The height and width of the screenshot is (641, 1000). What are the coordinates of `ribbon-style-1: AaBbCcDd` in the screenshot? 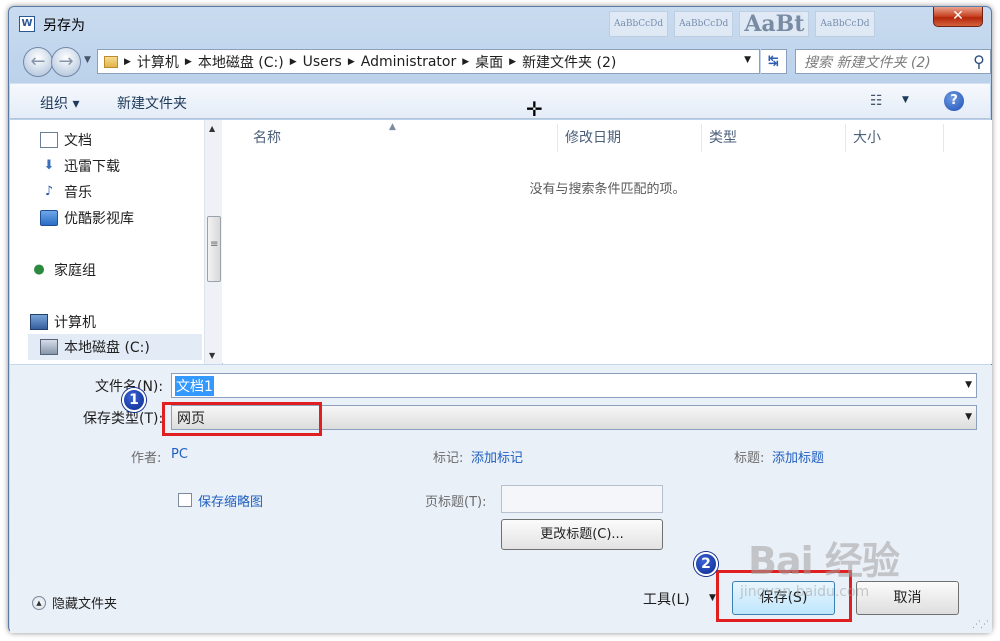 It's located at (639, 24).